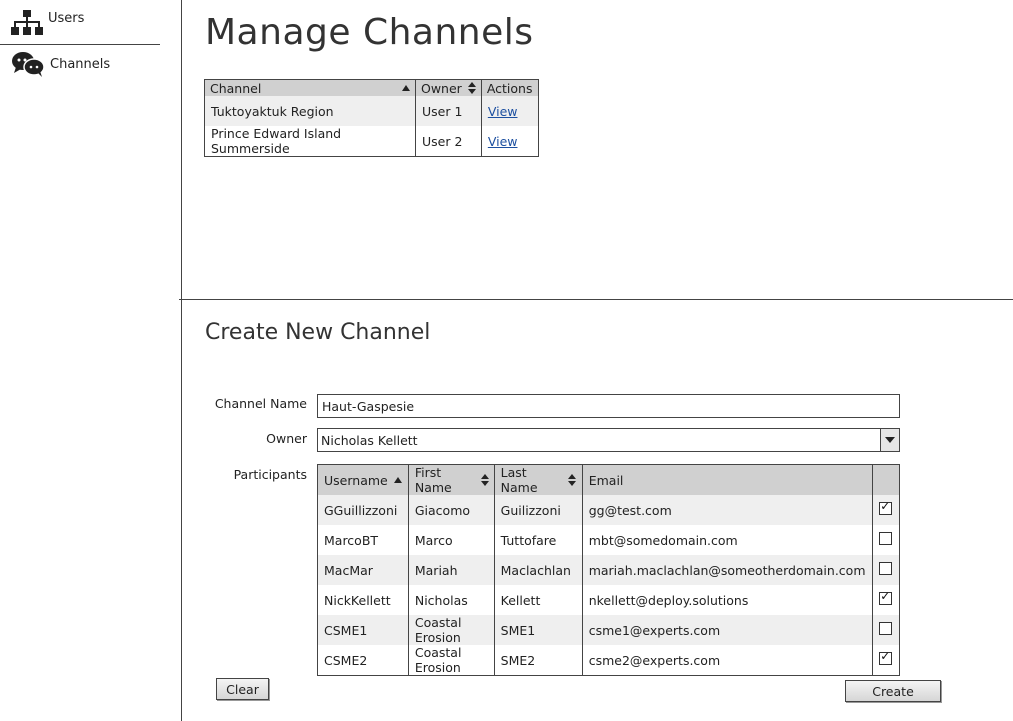 This screenshot has height=721, width=1013. What do you see at coordinates (451, 479) in the screenshot?
I see `column-header-first-name: First Name` at bounding box center [451, 479].